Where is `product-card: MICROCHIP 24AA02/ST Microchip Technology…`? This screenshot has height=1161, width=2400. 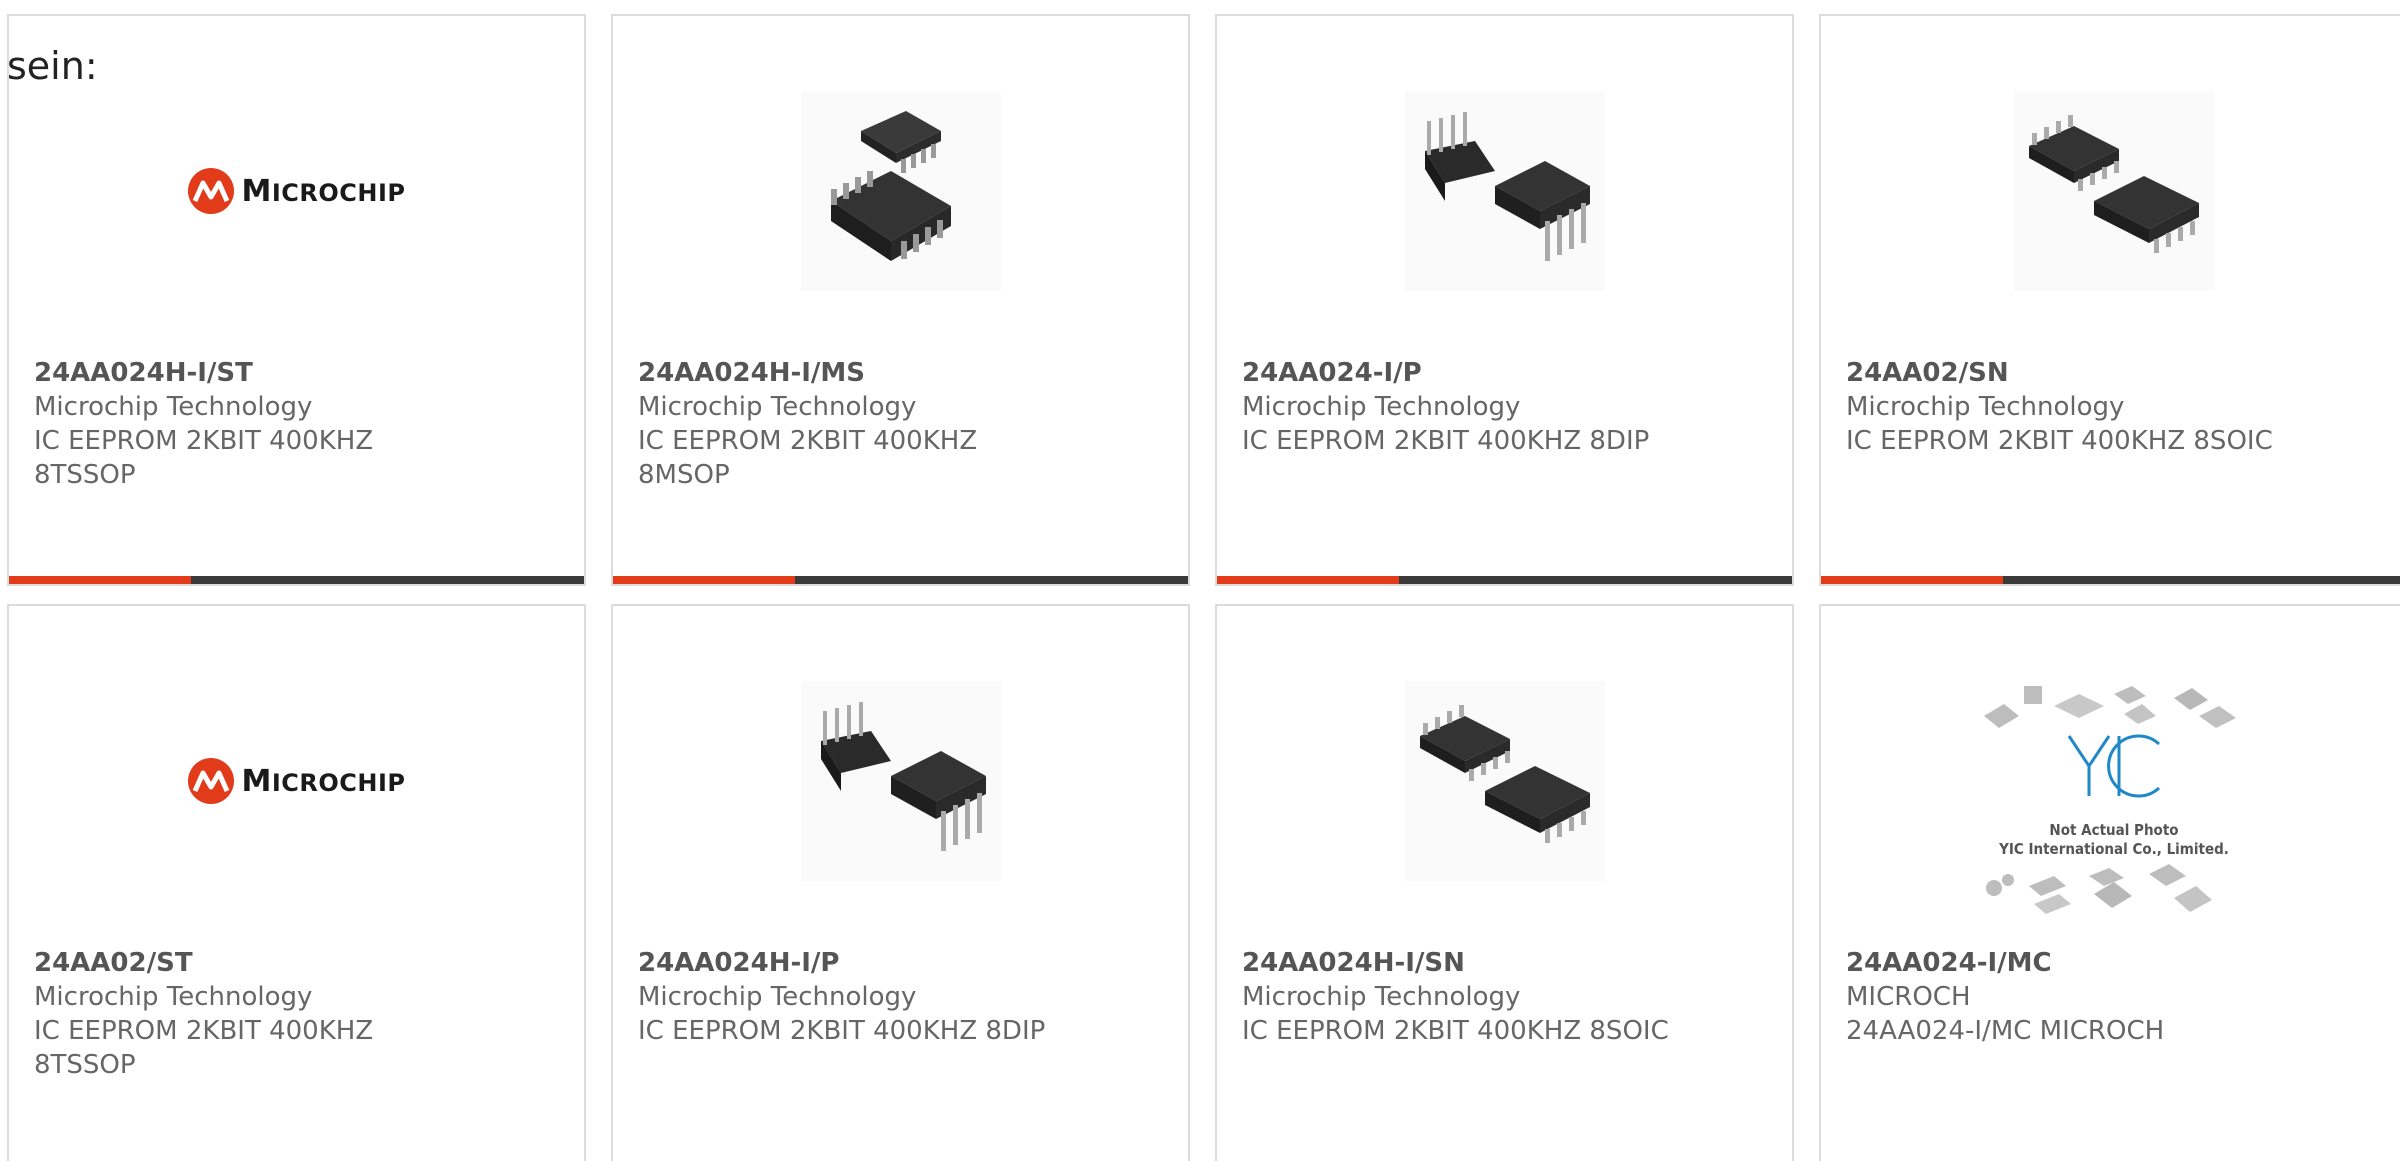 product-card: MICROCHIP 24AA02/ST Microchip Technology… is located at coordinates (296, 882).